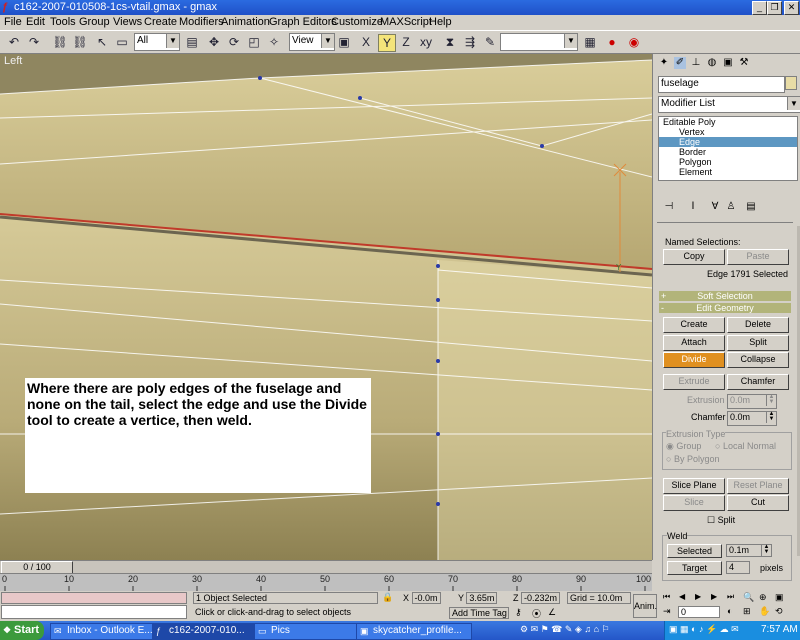 The width and height of the screenshot is (800, 640). Describe the element at coordinates (752, 418) in the screenshot. I see `chamfer-spinner: 0.0m ▲ ▼` at that location.